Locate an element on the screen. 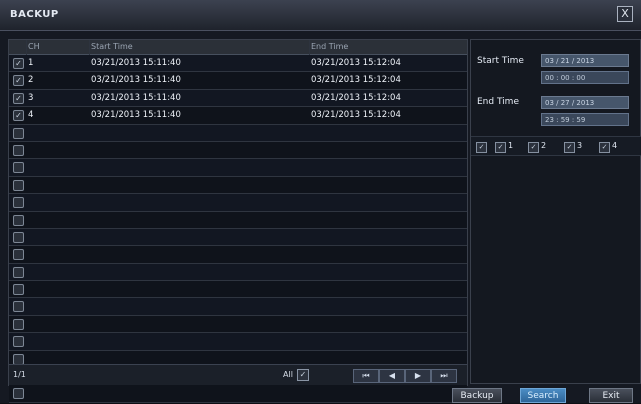 This screenshot has height=404, width=641. previous-page-button: ◀ is located at coordinates (392, 376).